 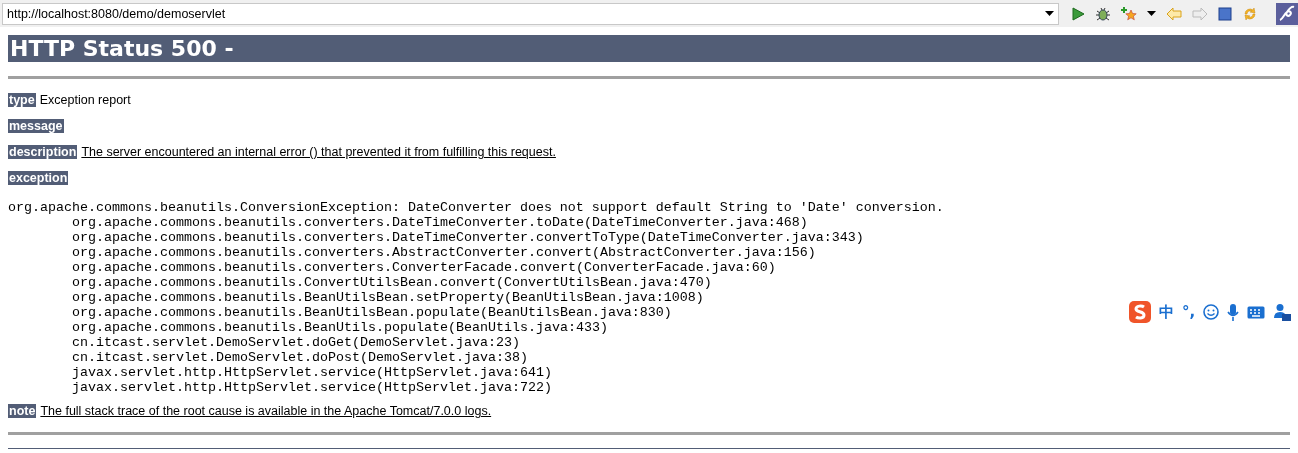 What do you see at coordinates (43, 152) in the screenshot?
I see `field-label: description` at bounding box center [43, 152].